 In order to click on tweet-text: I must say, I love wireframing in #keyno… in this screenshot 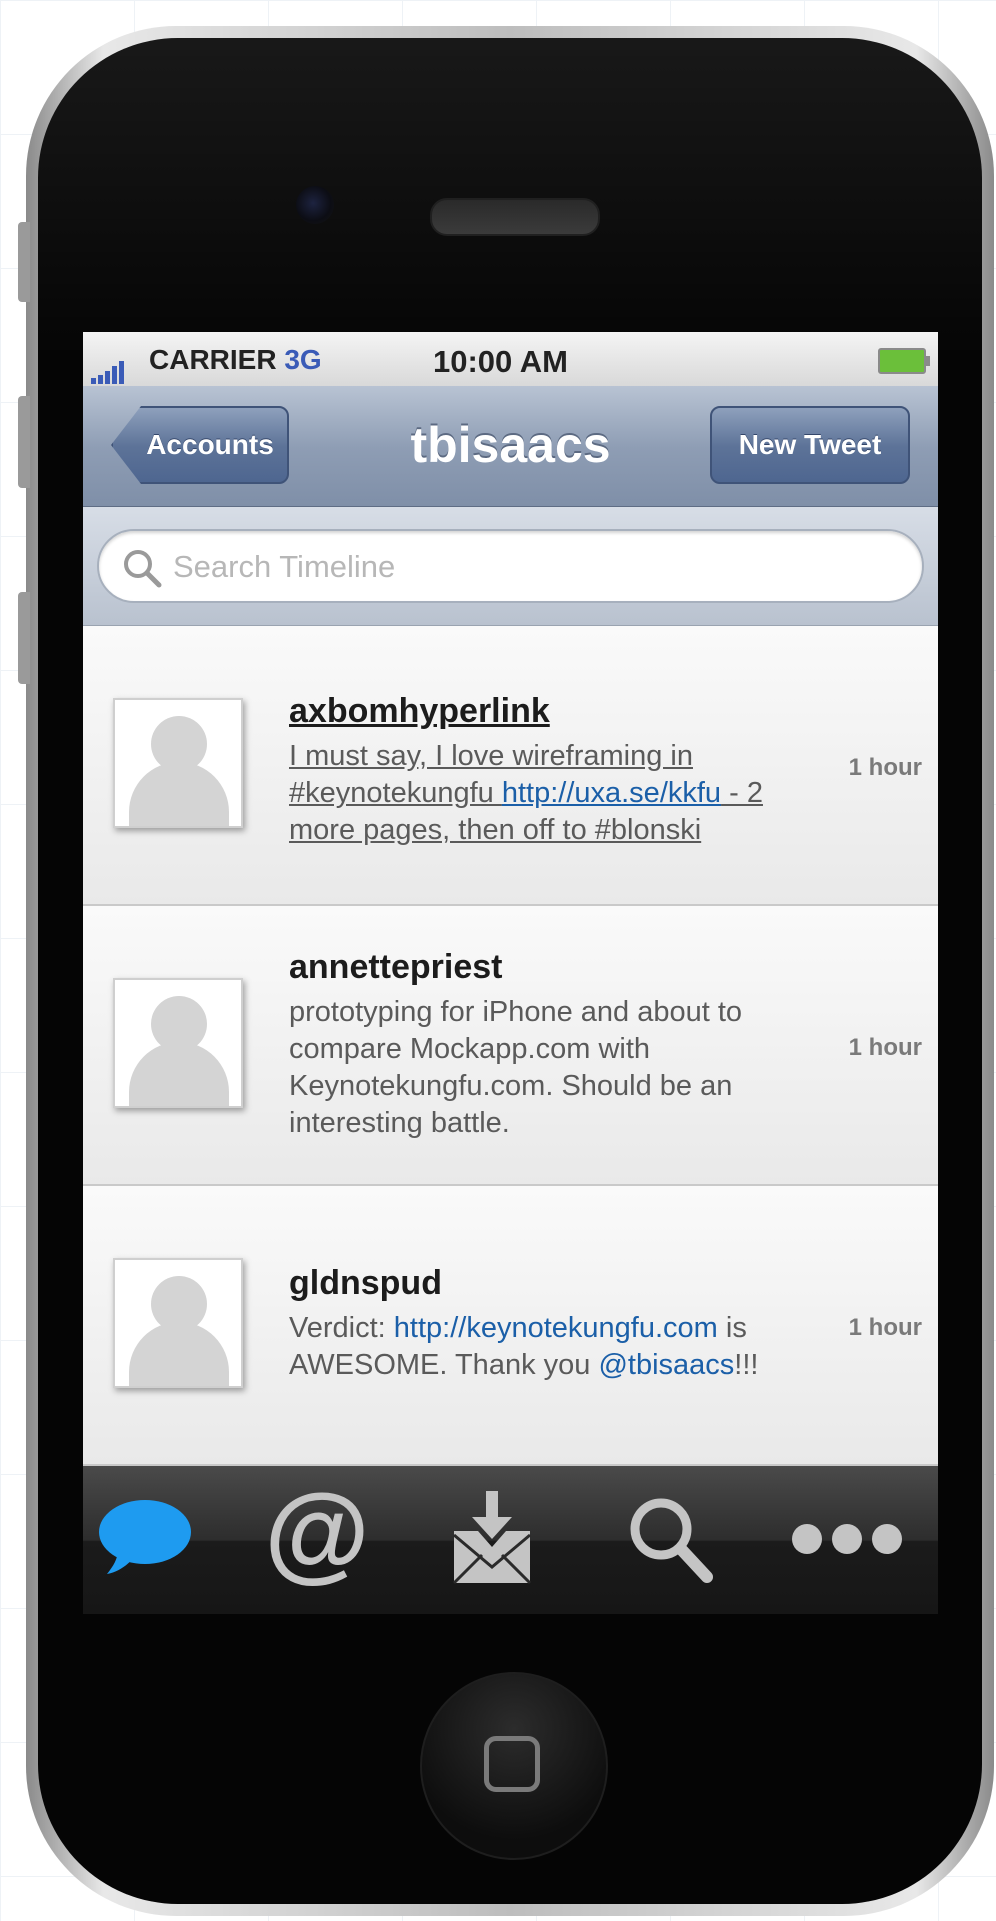, I will do `click(549, 793)`.